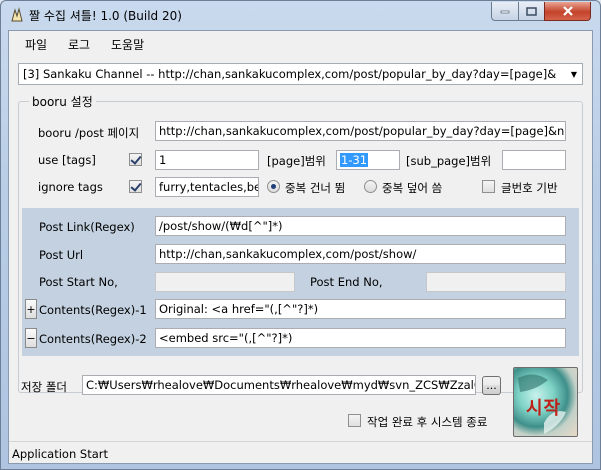 Image resolution: width=601 pixels, height=470 pixels. What do you see at coordinates (370, 186) in the screenshot?
I see `overwrite-duplicate-radio` at bounding box center [370, 186].